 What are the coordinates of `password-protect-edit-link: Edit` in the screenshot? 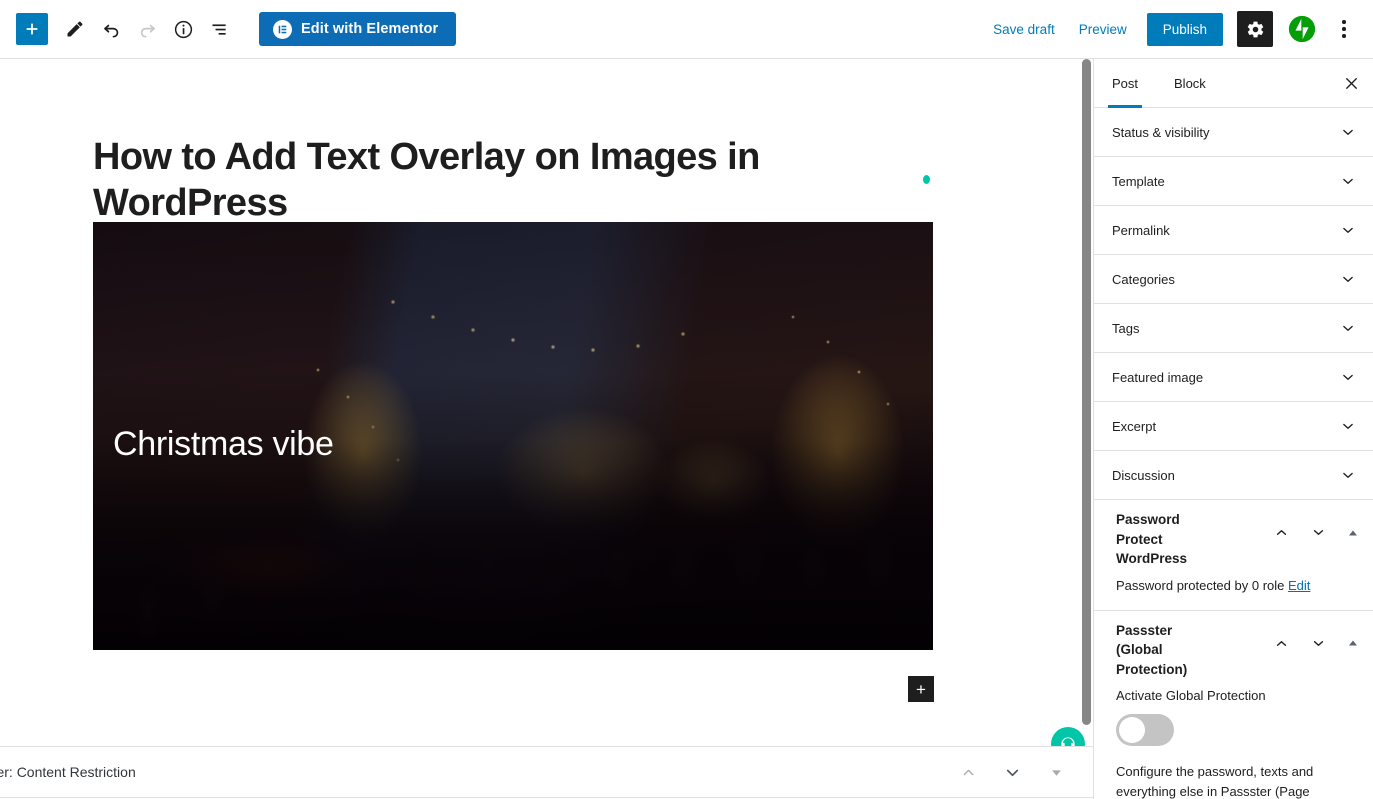 It's located at (1299, 585).